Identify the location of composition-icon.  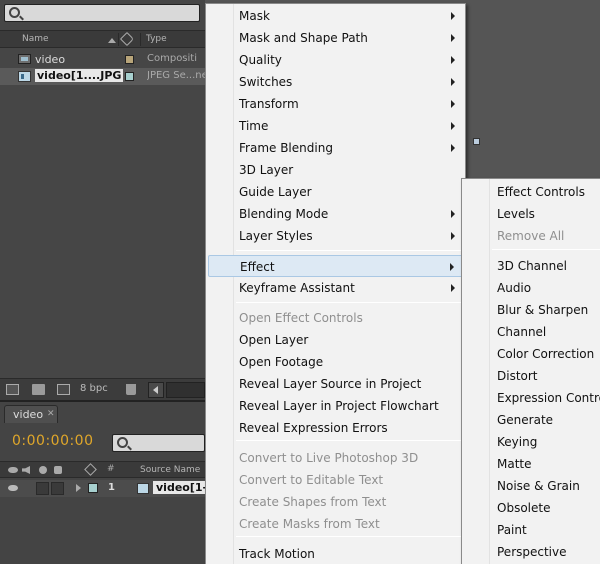
(24, 59).